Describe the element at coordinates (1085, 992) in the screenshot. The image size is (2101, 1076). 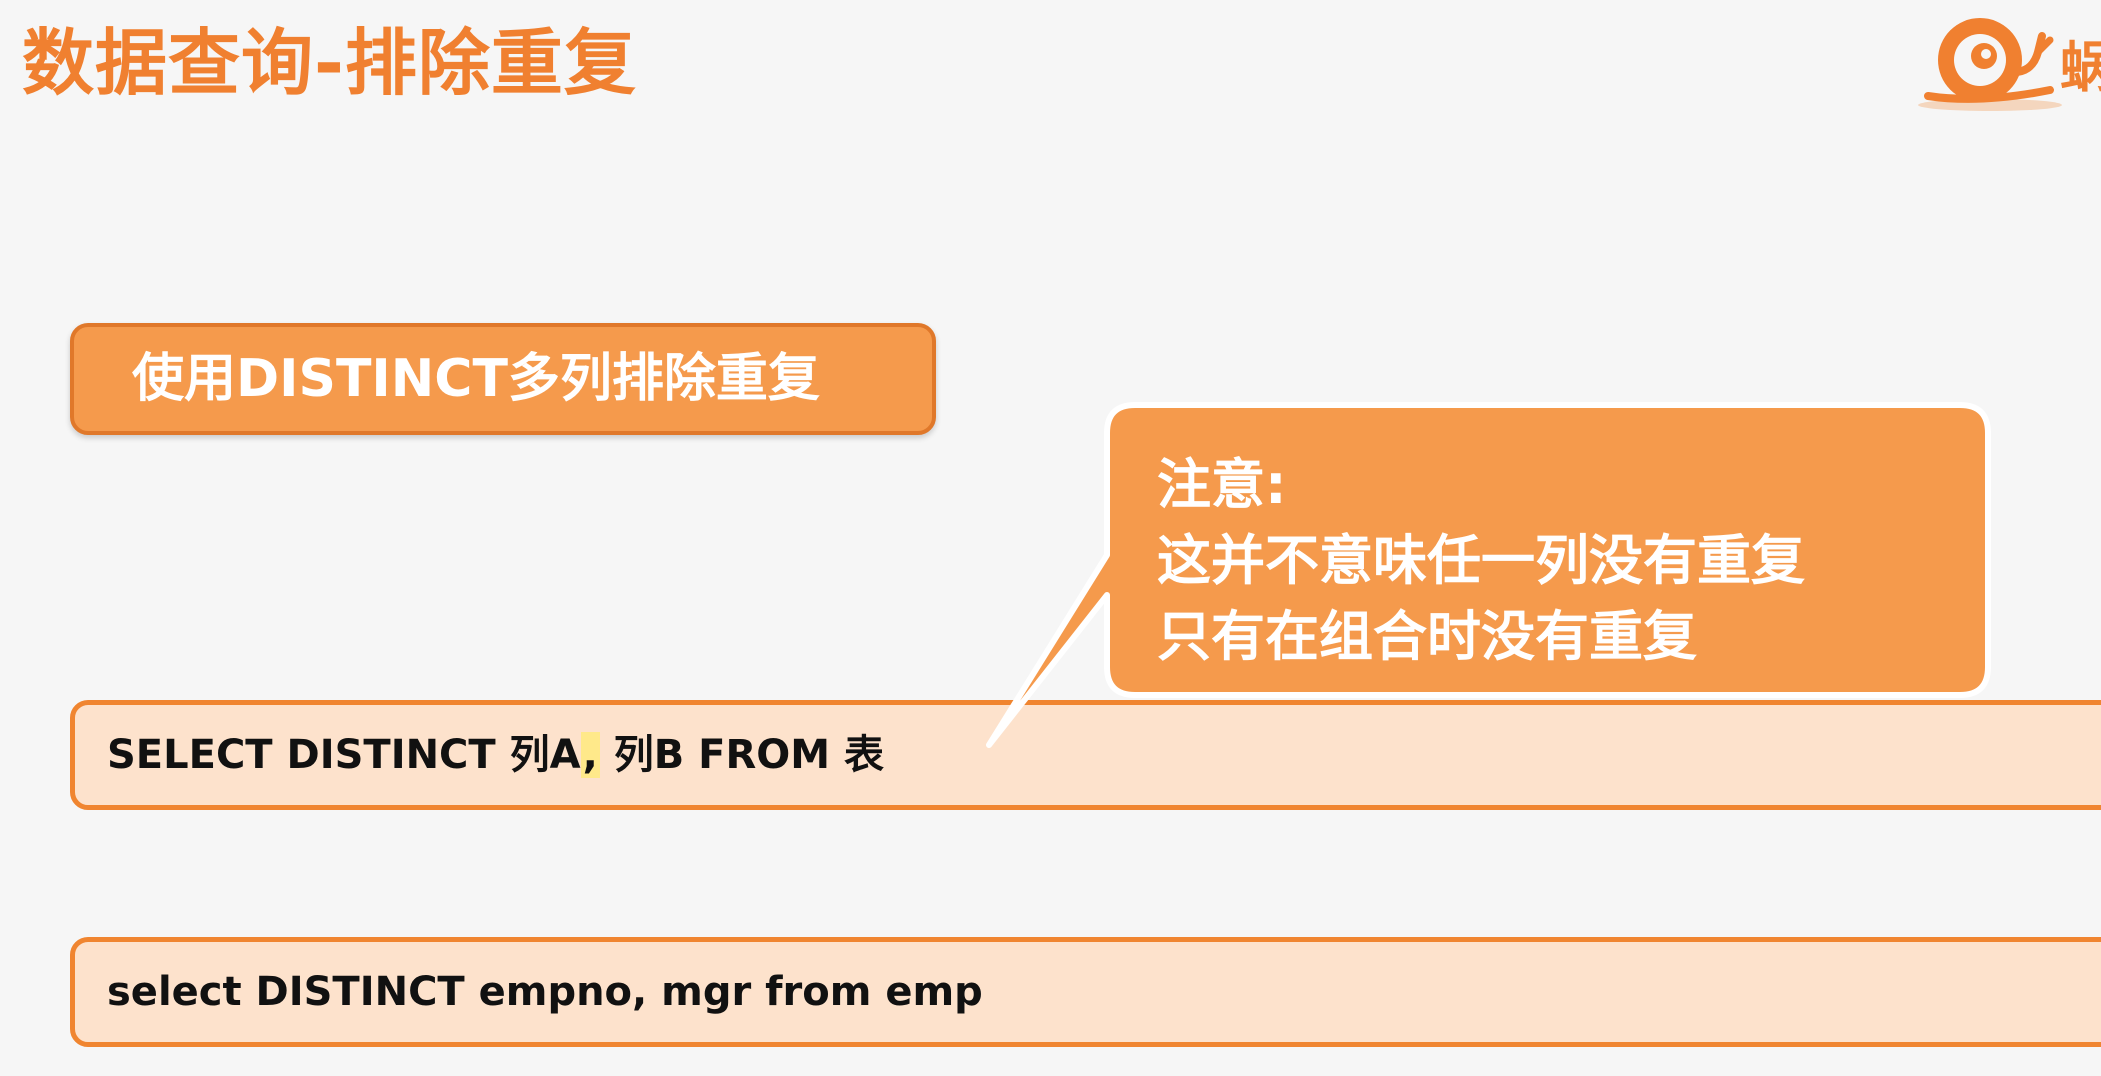
I see `example-code-box: select DISTINCT empno, mgr from emp` at that location.